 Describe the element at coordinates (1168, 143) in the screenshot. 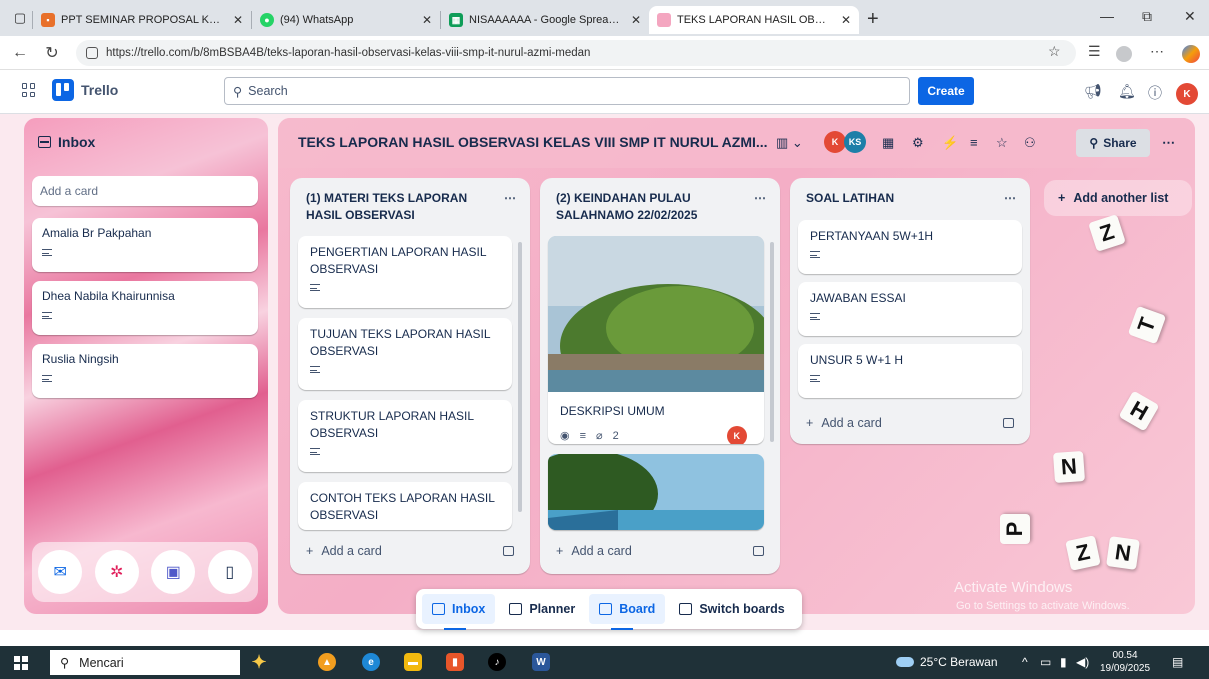

I see `board-menu-icon: ⋯` at that location.